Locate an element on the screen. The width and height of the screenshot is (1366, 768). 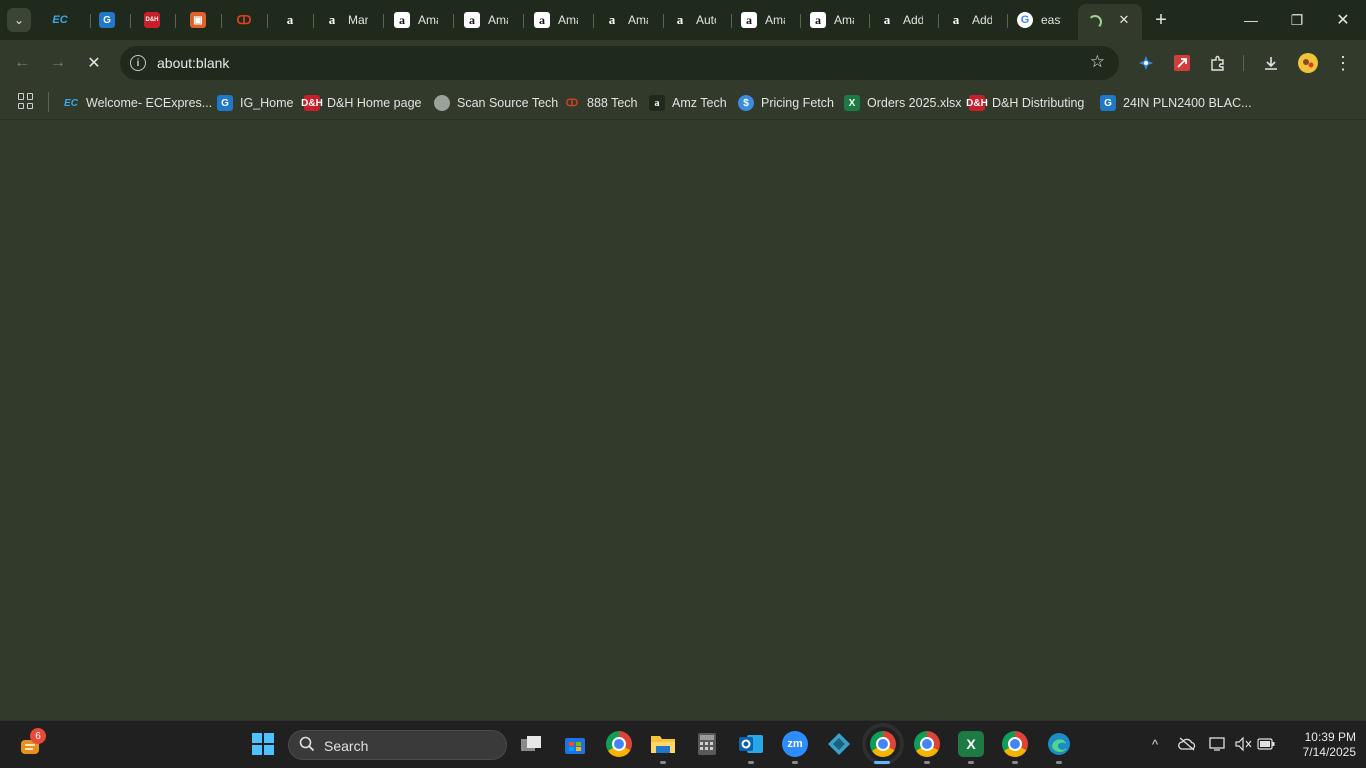
tab: a is located at coordinates (294, 20).